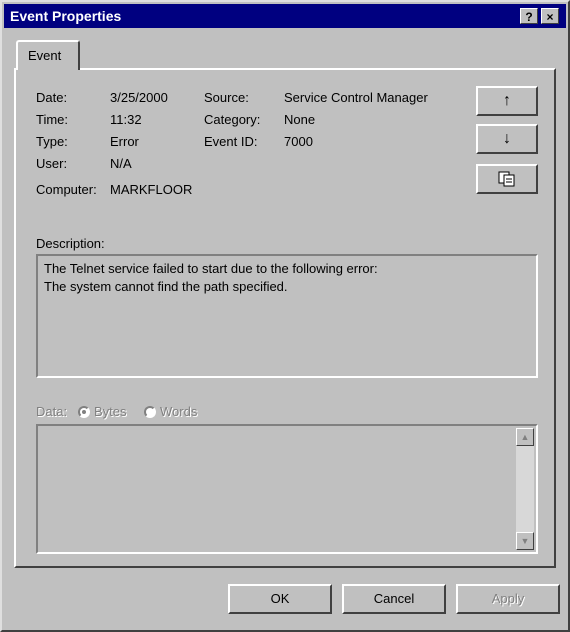 Image resolution: width=570 pixels, height=632 pixels. Describe the element at coordinates (529, 16) in the screenshot. I see `help-button: ?` at that location.